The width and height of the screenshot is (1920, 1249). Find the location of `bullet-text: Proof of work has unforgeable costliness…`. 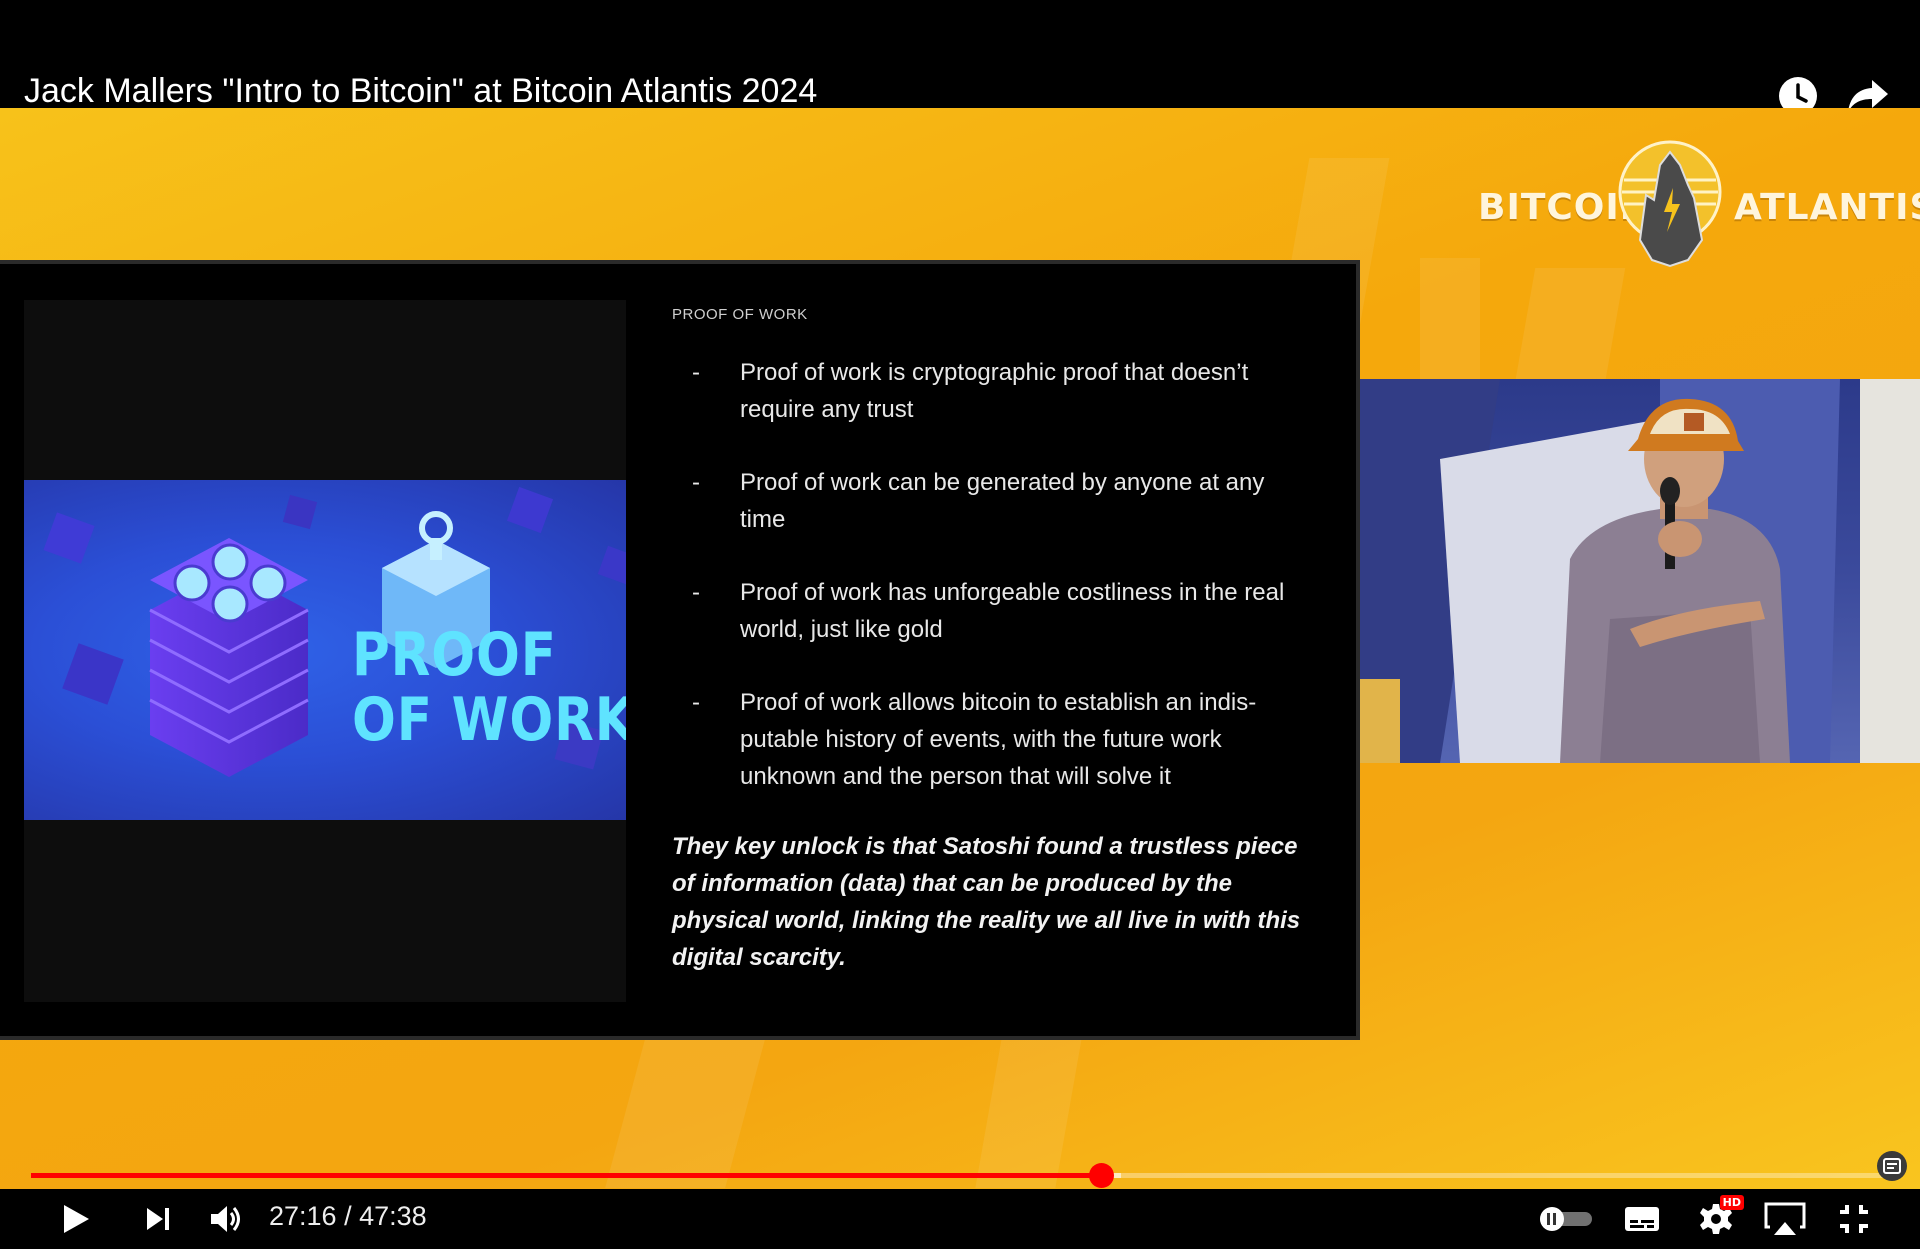

bullet-text: Proof of work has unforgeable costliness… is located at coordinates (1012, 611).